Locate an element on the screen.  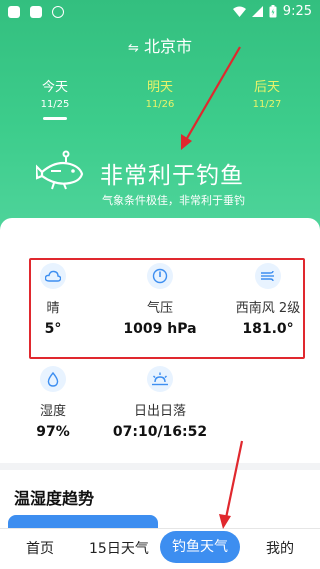
tab-mine: 我的 is located at coordinates (280, 548).